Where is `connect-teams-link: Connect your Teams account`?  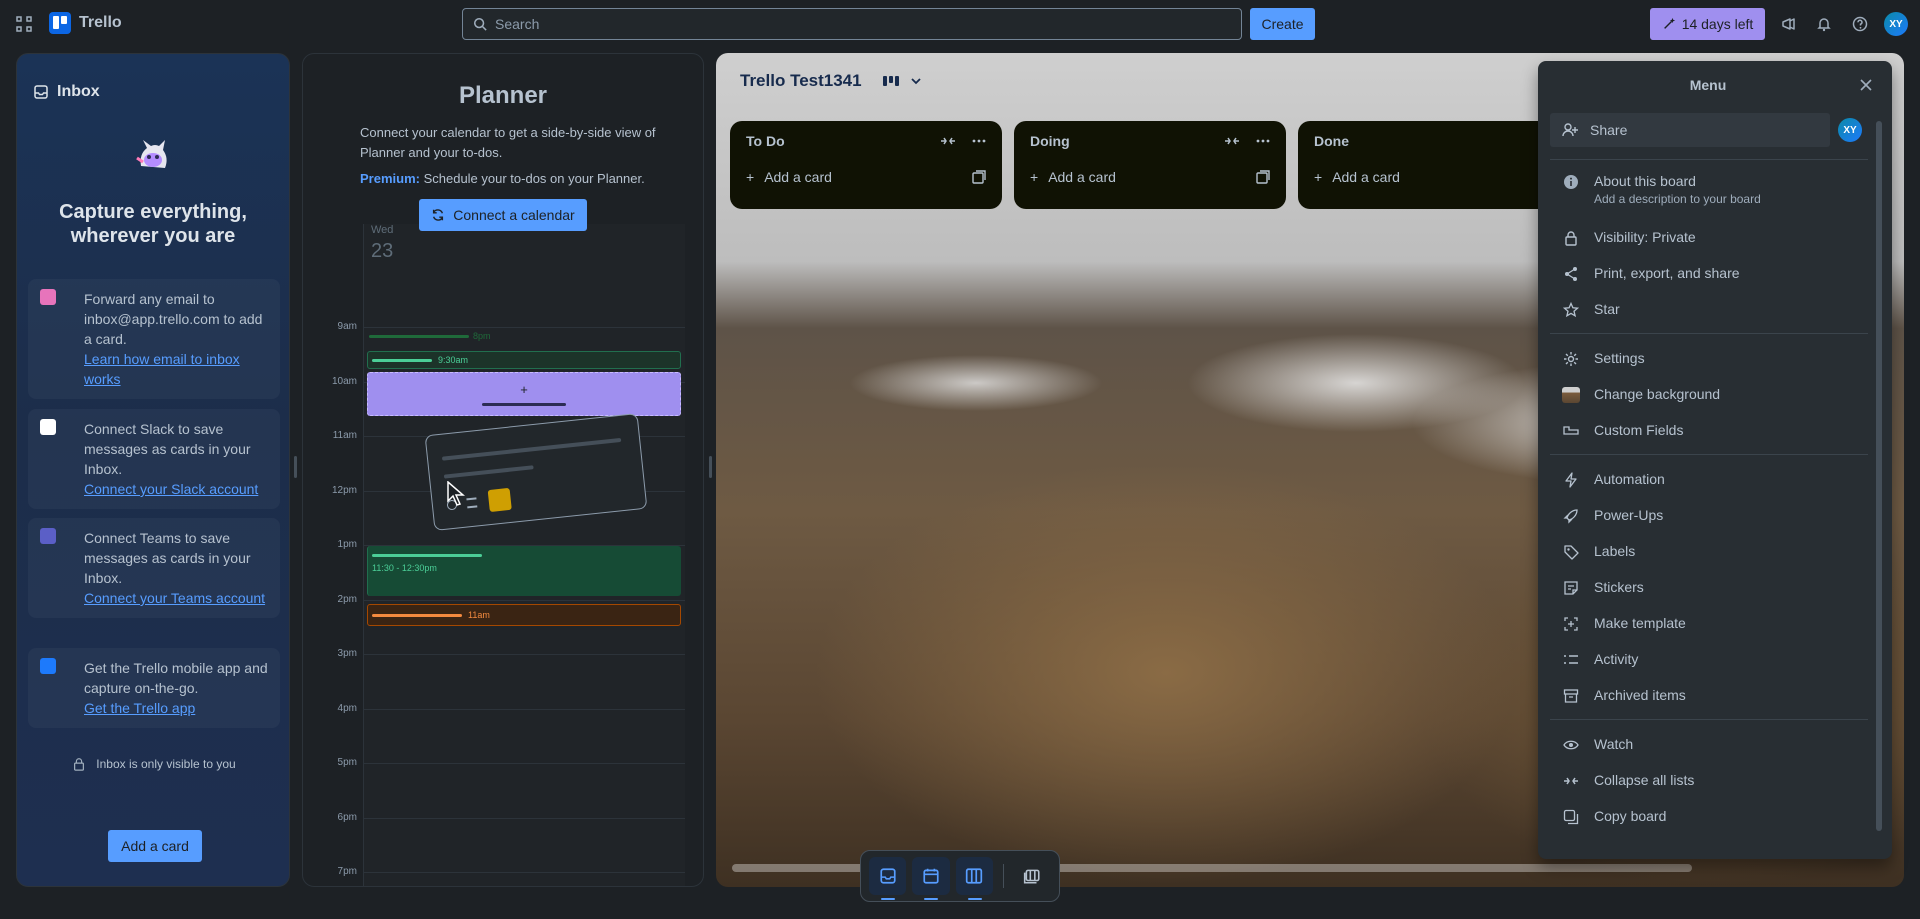
connect-teams-link: Connect your Teams account is located at coordinates (174, 598).